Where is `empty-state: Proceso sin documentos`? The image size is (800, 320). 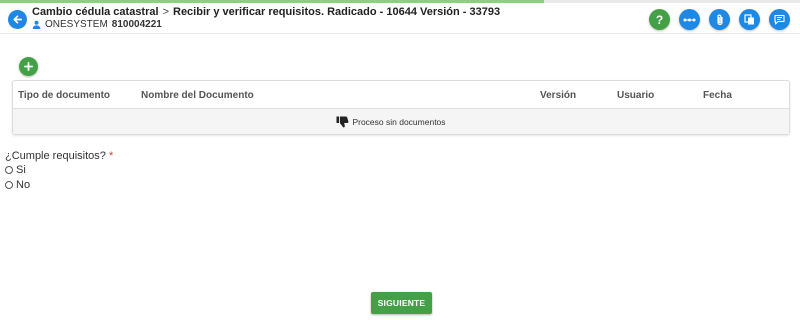 empty-state: Proceso sin documentos is located at coordinates (401, 121).